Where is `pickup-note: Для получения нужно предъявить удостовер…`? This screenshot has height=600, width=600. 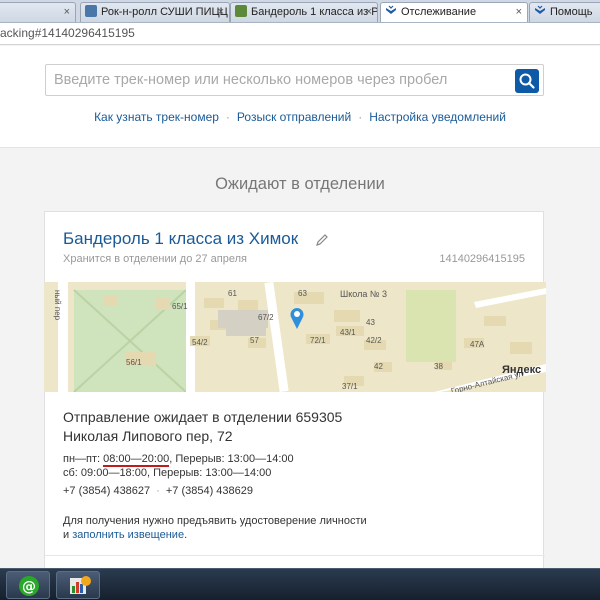 pickup-note: Для получения нужно предъявить удостовер… is located at coordinates (215, 528).